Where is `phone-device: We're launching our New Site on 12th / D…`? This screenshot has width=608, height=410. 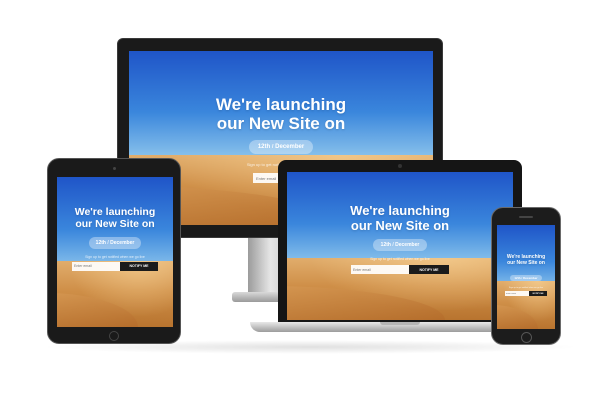
phone-device: We're launching our New Site on 12th / D… is located at coordinates (526, 276).